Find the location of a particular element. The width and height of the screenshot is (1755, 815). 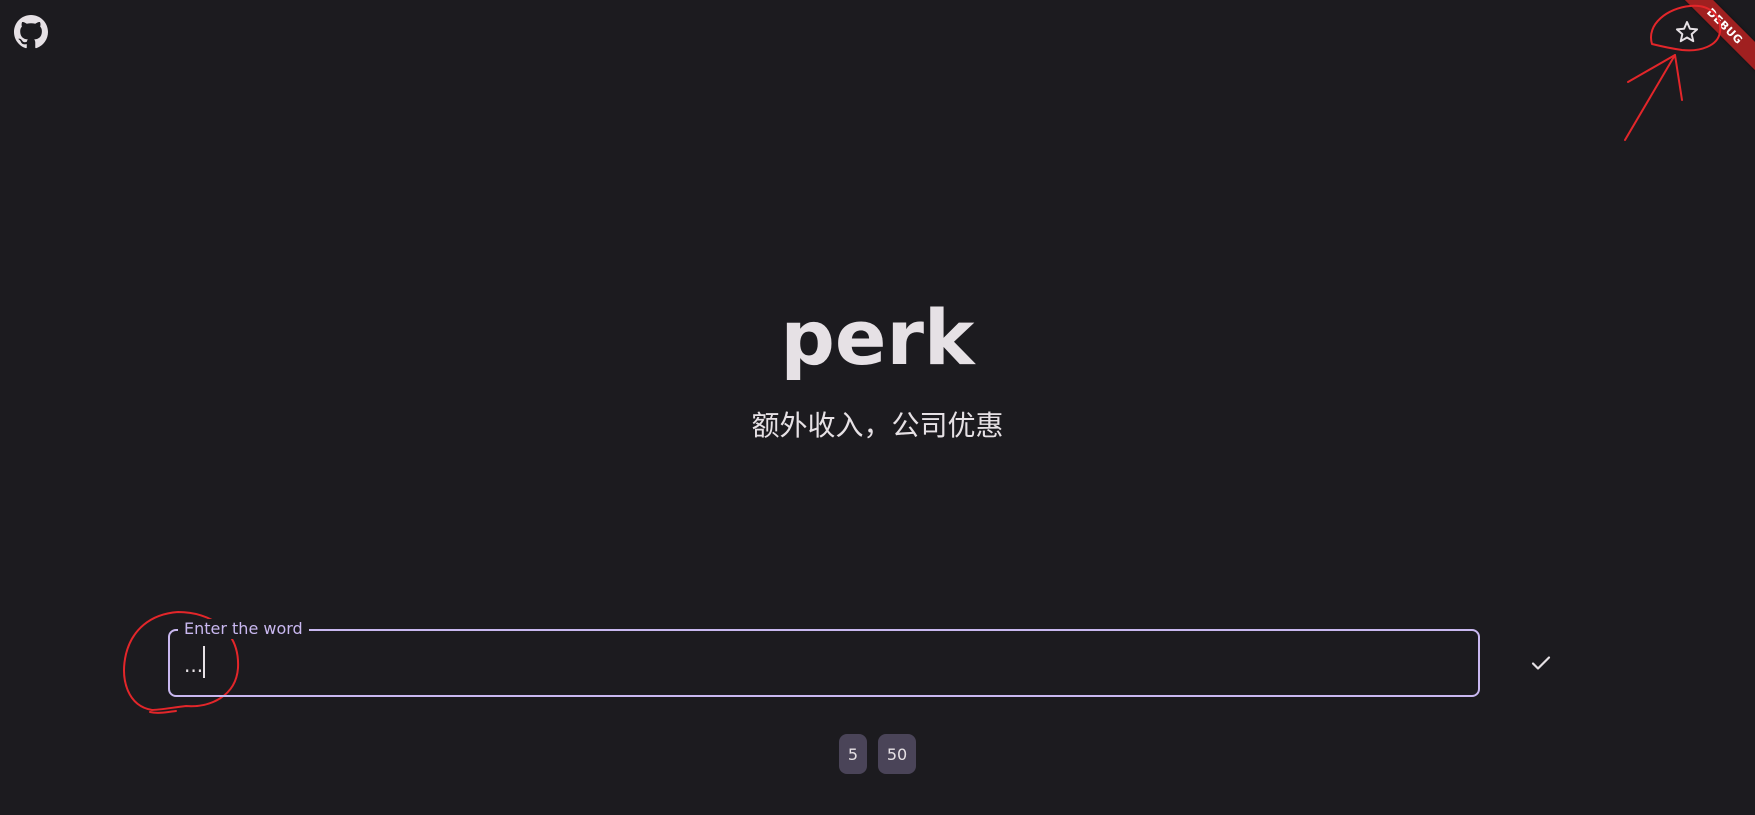

count-option-50: 50 is located at coordinates (897, 754).